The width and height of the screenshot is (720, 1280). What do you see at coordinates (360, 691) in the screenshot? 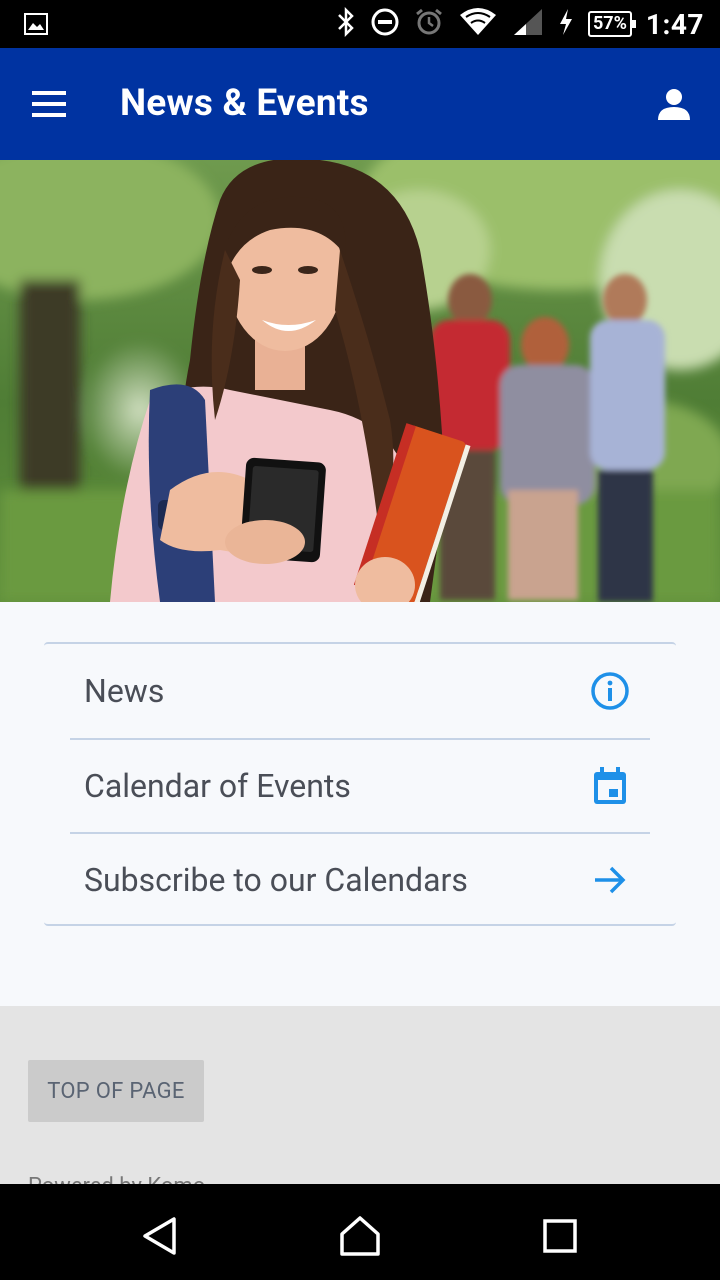
I see `menu-item-news: News` at bounding box center [360, 691].